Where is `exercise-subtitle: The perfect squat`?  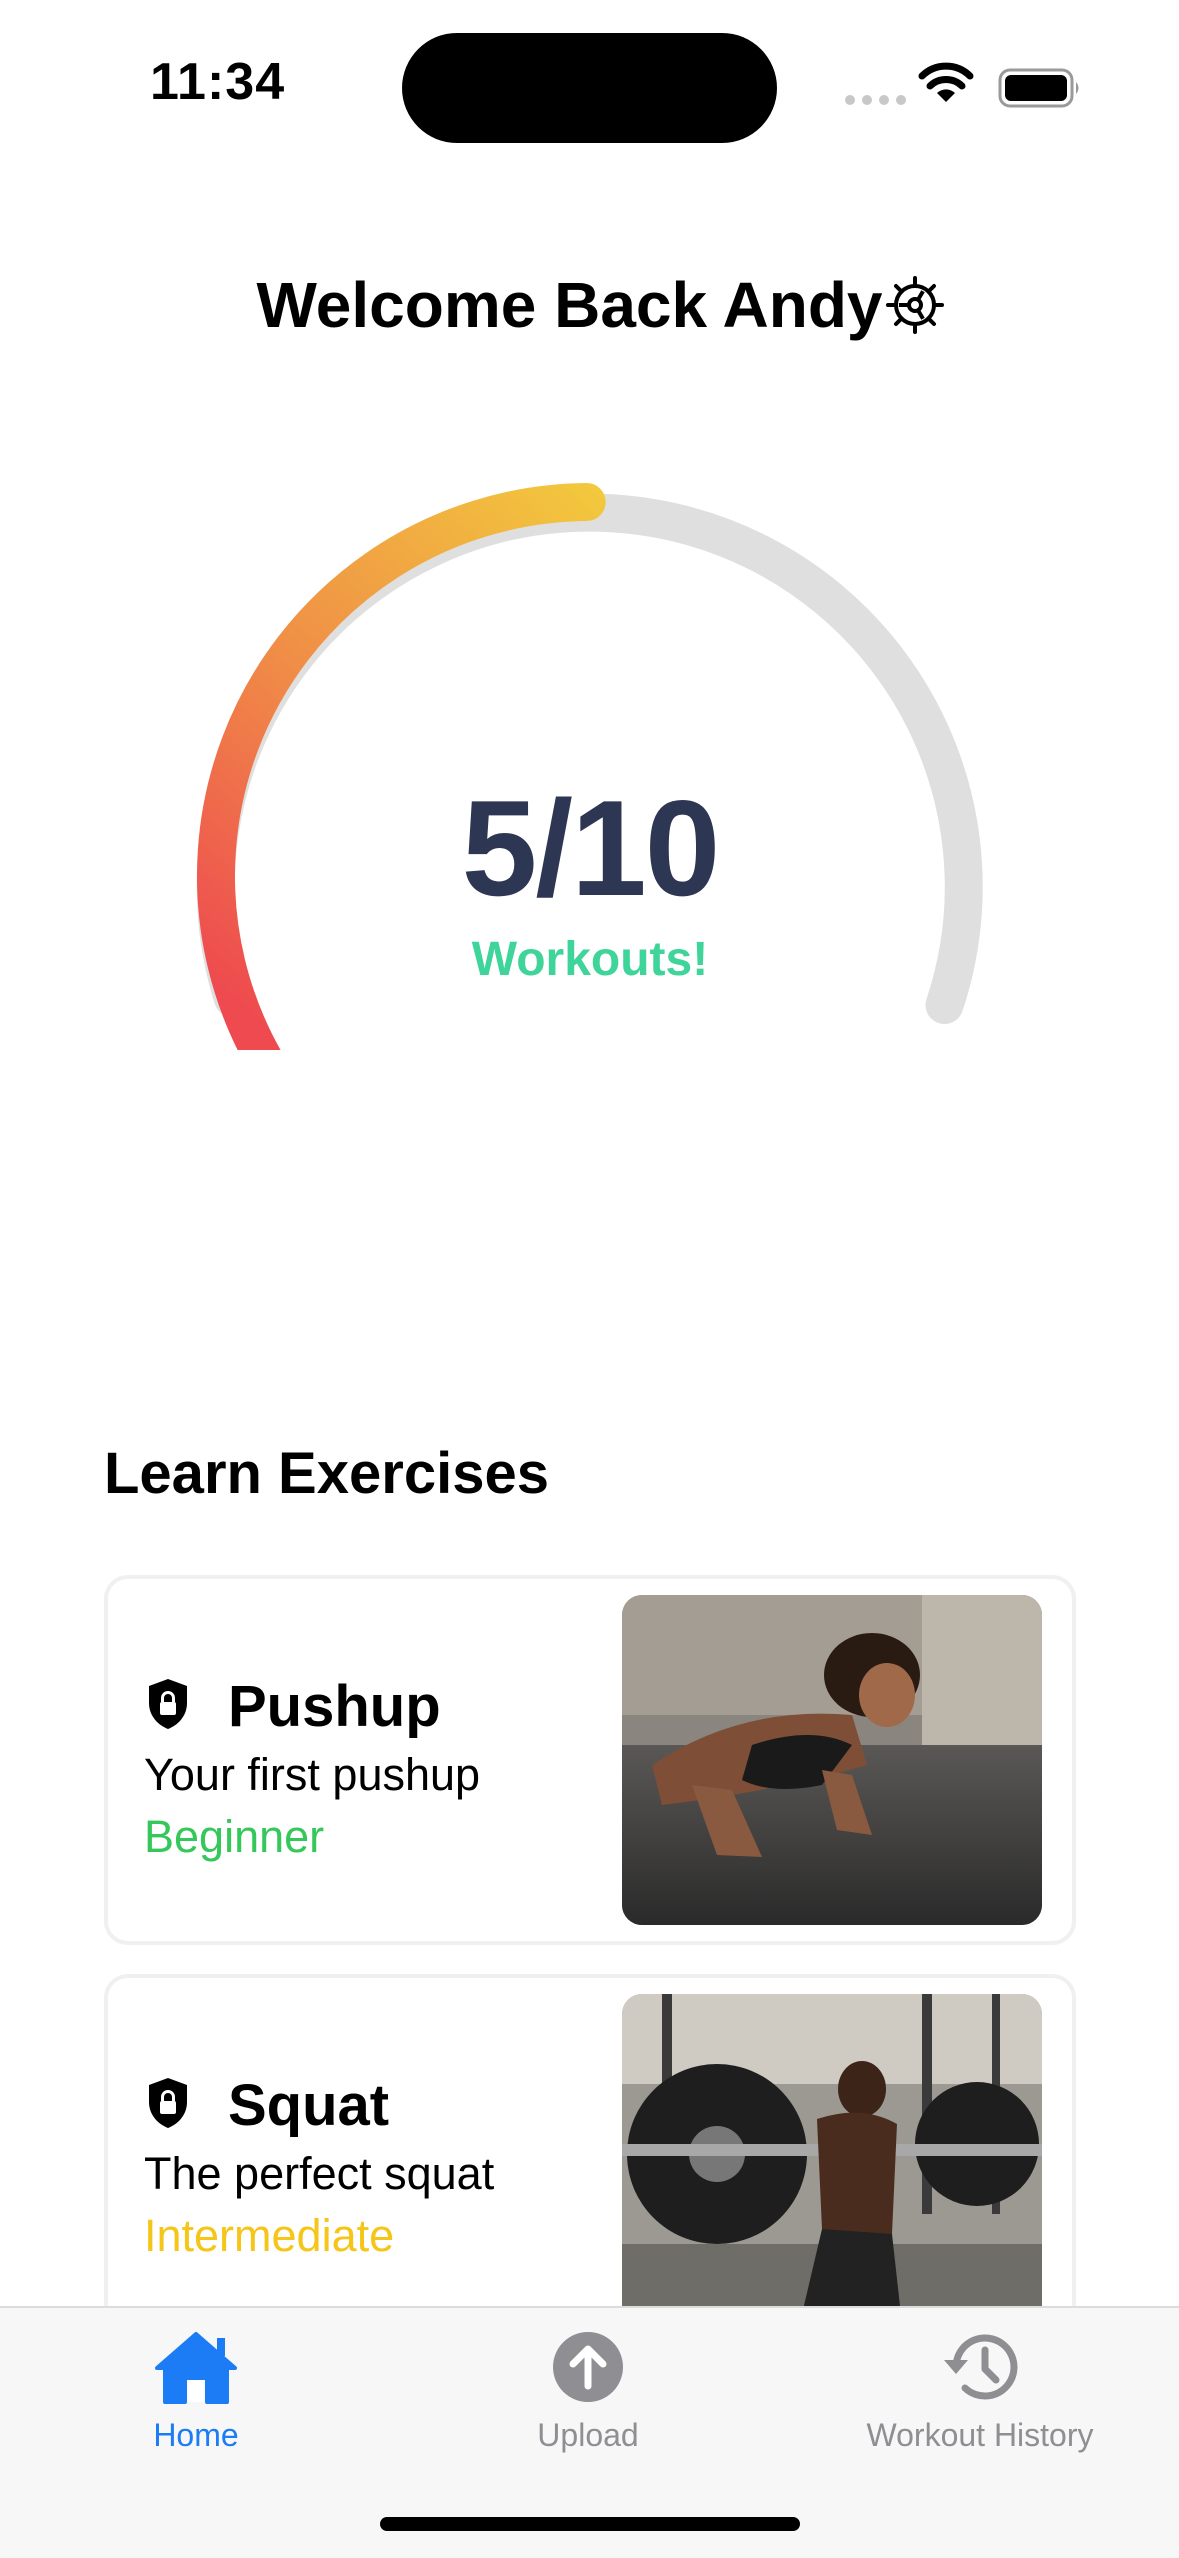 exercise-subtitle: The perfect squat is located at coordinates (319, 2173).